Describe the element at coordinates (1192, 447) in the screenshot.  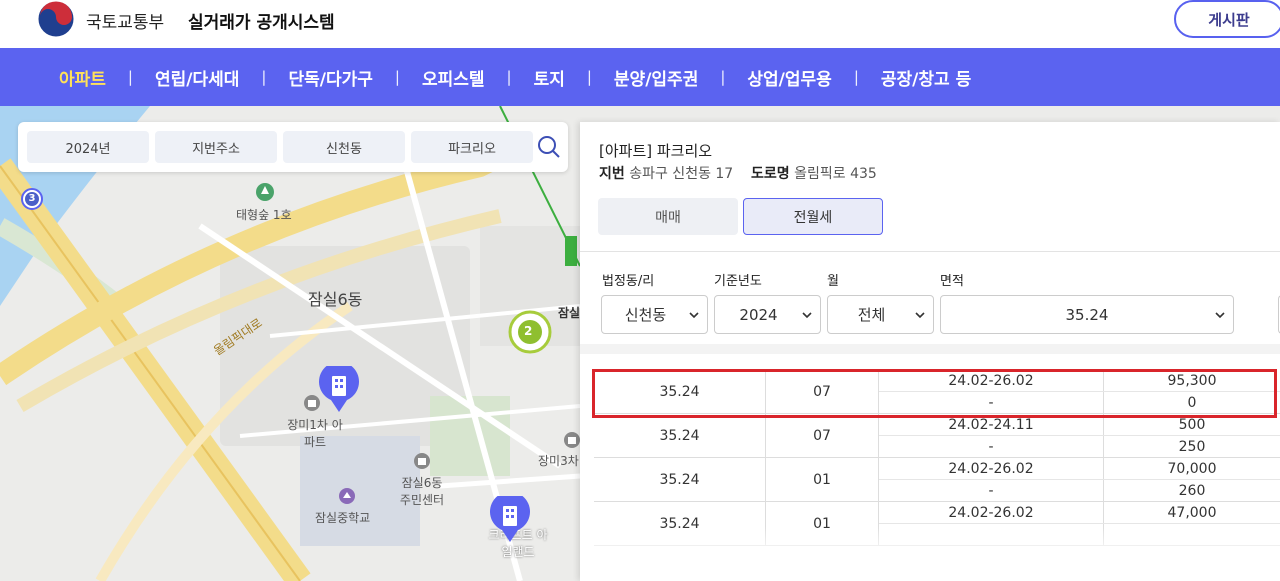
I see `monthly-rent-value: 250` at that location.